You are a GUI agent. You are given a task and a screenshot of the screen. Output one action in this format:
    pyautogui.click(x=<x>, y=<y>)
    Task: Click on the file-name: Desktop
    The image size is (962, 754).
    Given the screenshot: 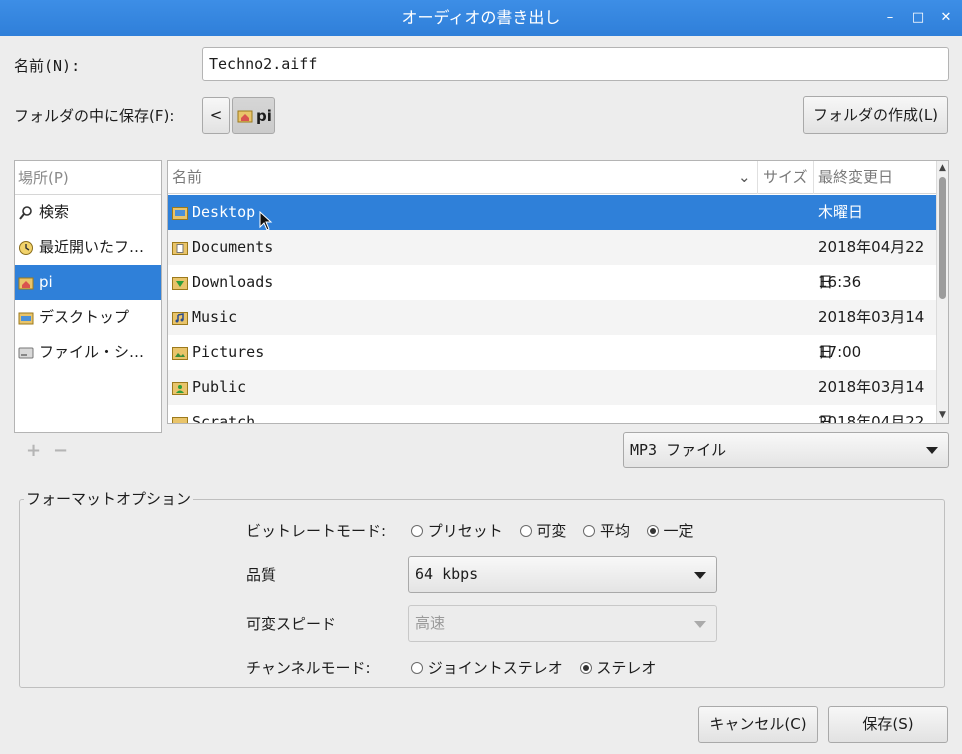 What is the action you would take?
    pyautogui.click(x=224, y=212)
    